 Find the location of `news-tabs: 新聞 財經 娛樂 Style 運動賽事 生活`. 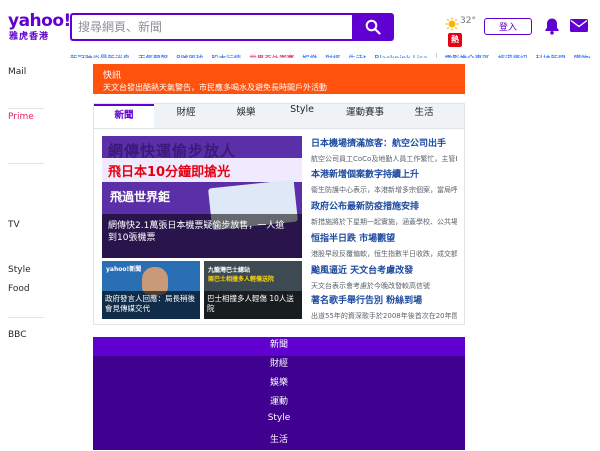

news-tabs: 新聞 財經 娛樂 Style 運動賽事 生活 is located at coordinates (279, 116).